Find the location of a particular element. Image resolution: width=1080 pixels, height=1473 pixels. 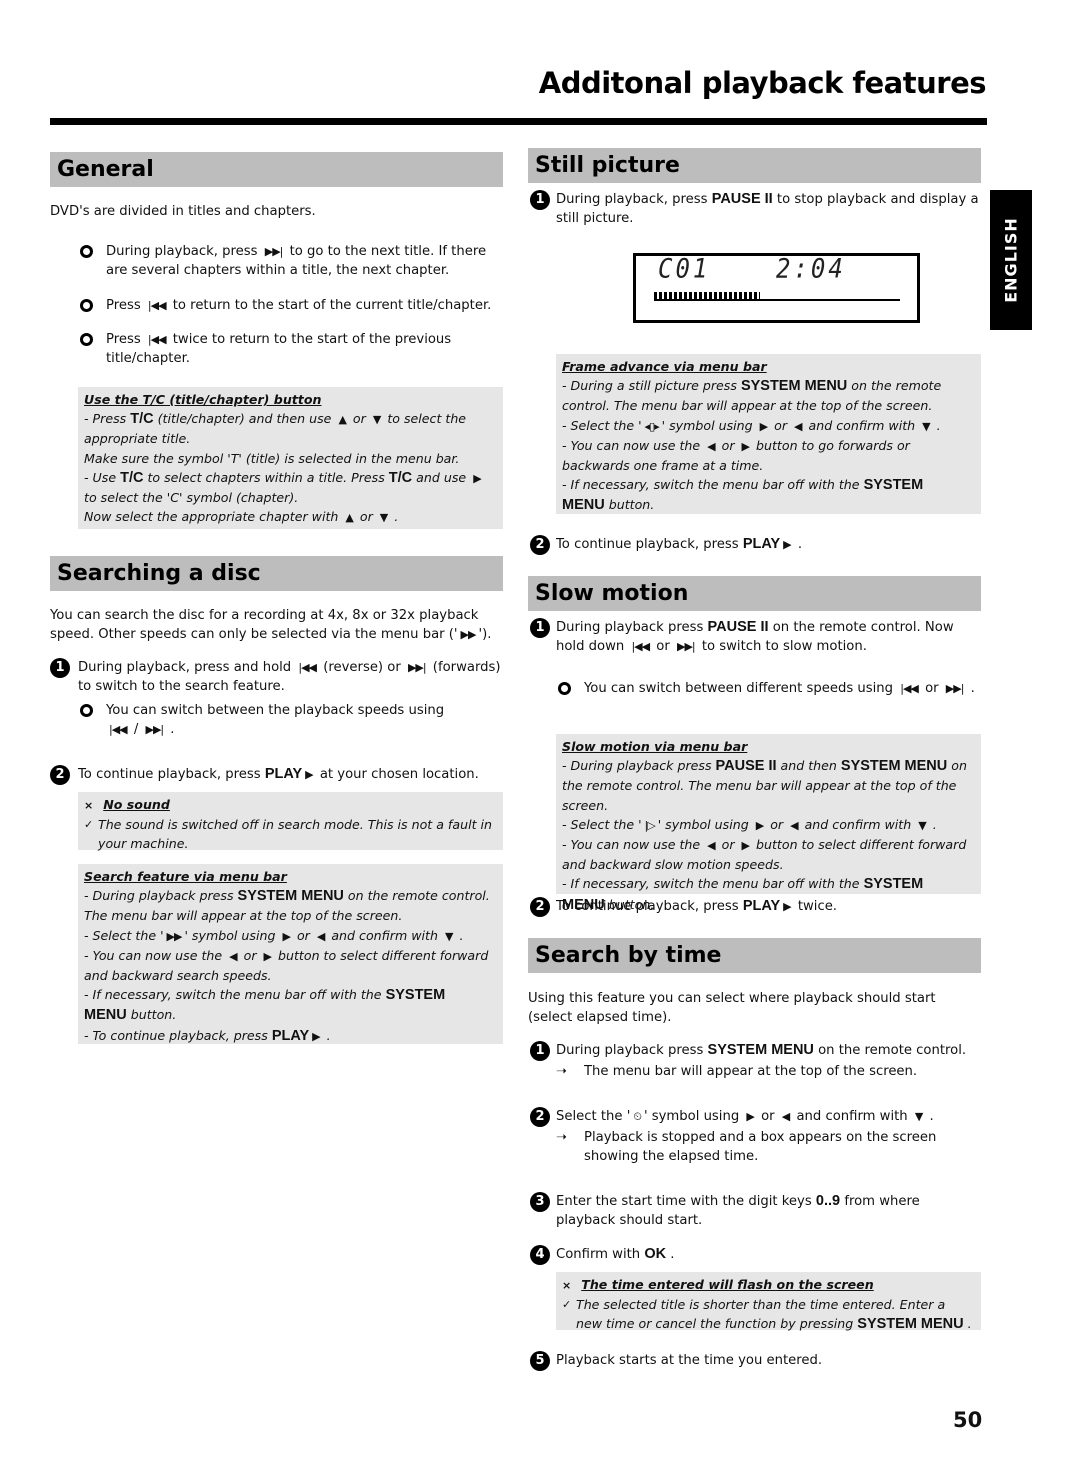

section-heading-general: General is located at coordinates (276, 169).